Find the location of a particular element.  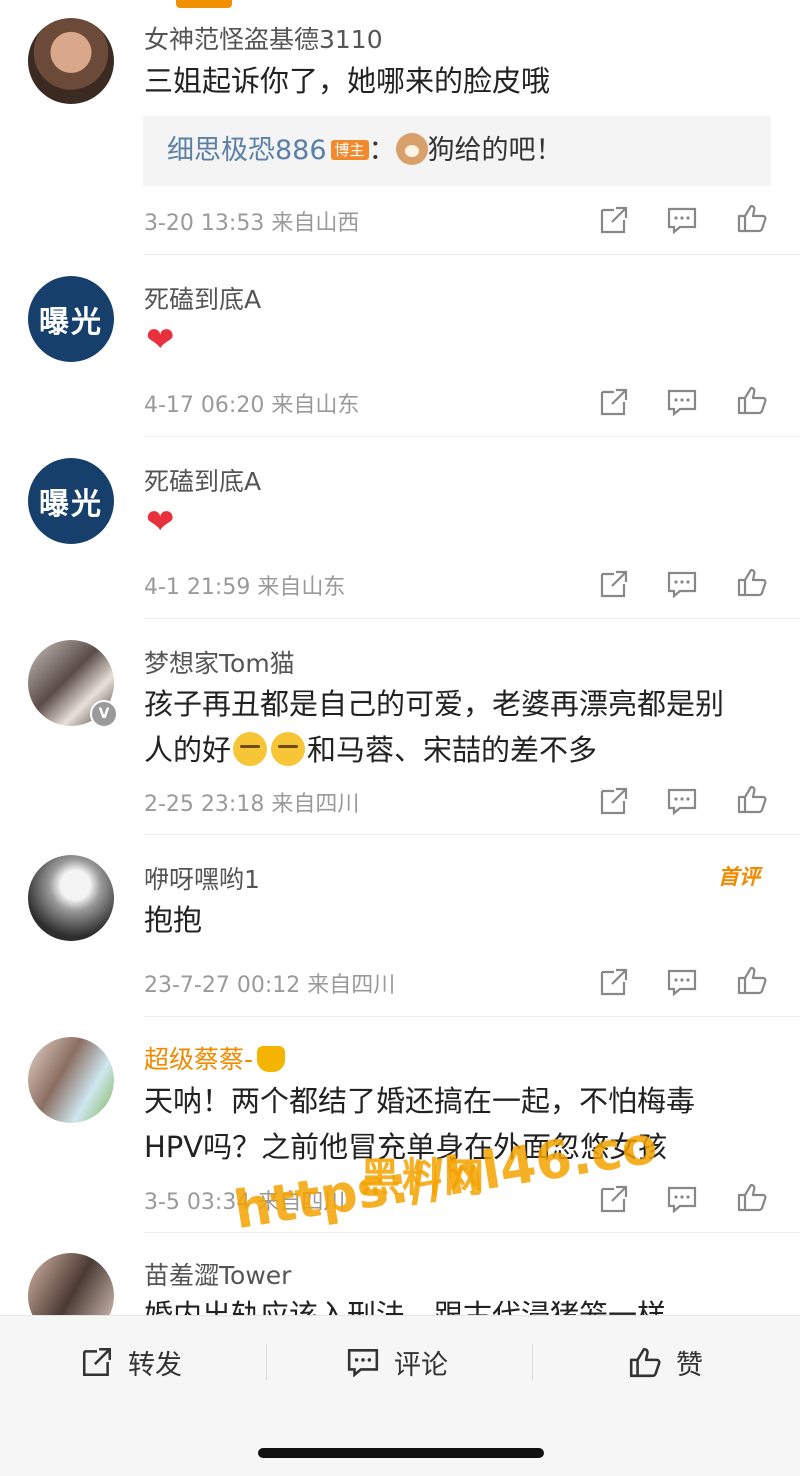

repost-button: 转发 is located at coordinates (131, 1362).